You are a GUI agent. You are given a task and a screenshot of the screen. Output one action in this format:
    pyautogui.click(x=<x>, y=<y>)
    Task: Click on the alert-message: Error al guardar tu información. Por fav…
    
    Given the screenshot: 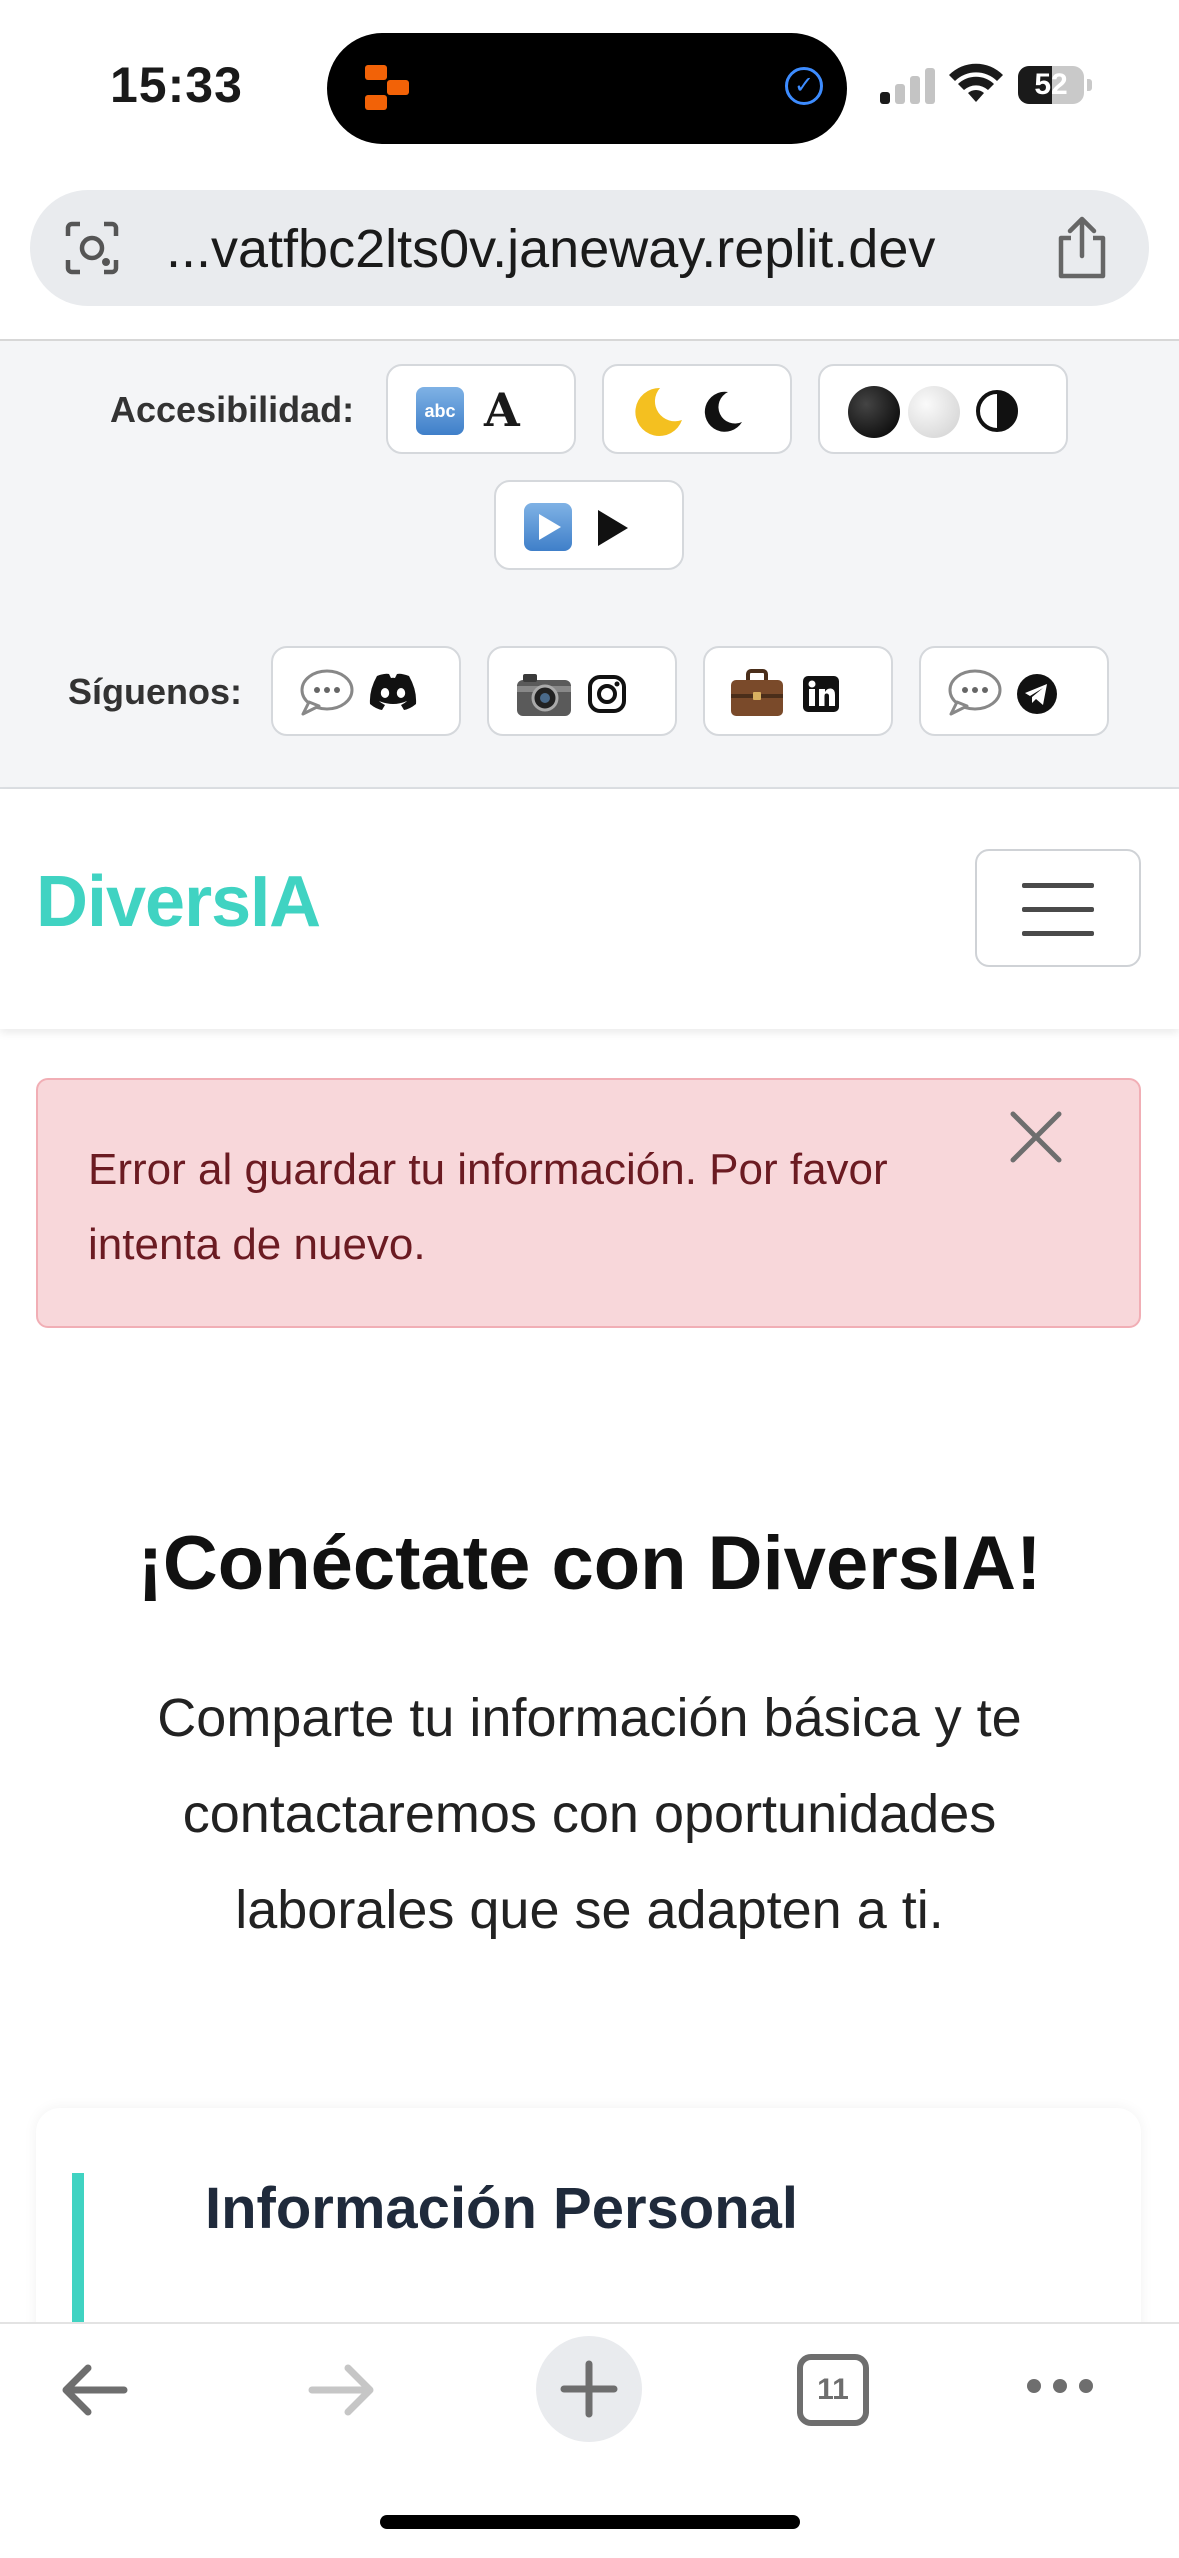 What is the action you would take?
    pyautogui.click(x=488, y=1207)
    